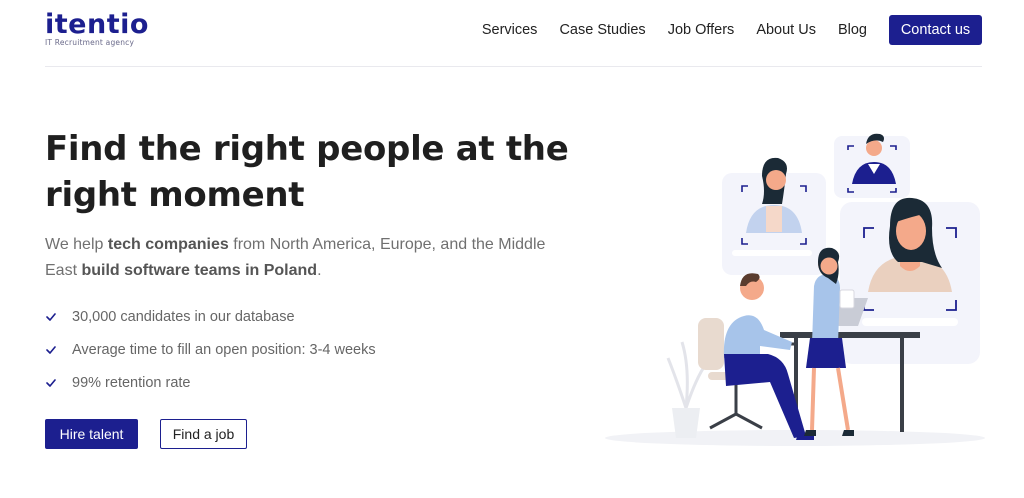  What do you see at coordinates (328, 149) in the screenshot?
I see `hero-title-bold: right people` at bounding box center [328, 149].